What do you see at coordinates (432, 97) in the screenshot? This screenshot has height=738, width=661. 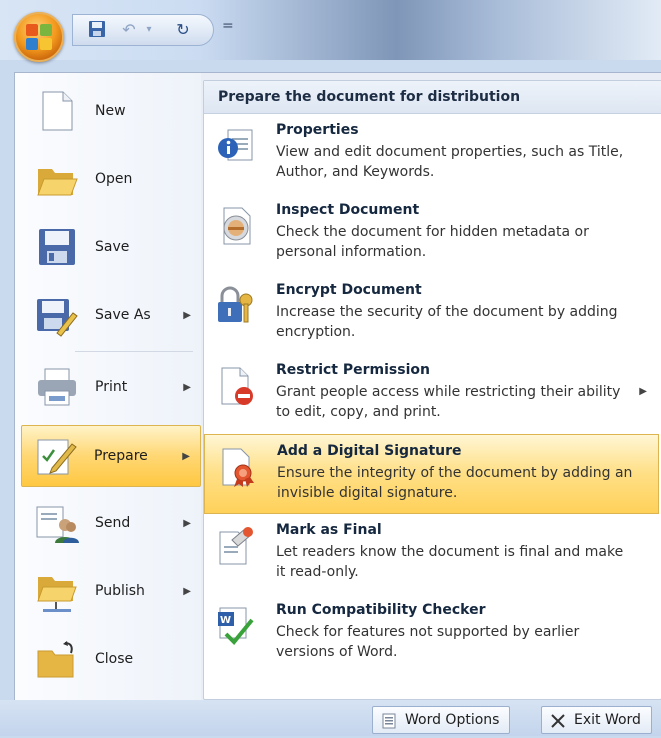 I see `submenu-header: Prepare the document for distribution` at bounding box center [432, 97].